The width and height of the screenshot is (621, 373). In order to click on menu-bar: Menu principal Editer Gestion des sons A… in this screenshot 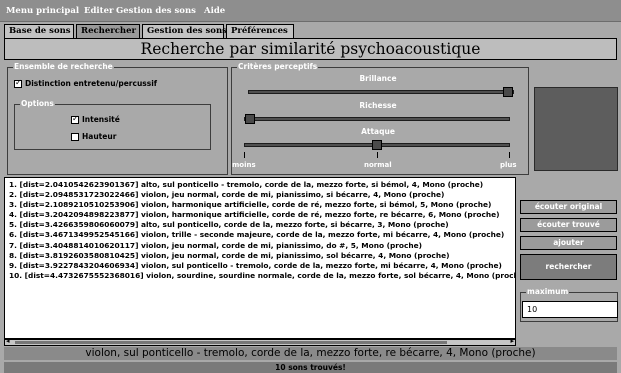, I will do `click(310, 11)`.